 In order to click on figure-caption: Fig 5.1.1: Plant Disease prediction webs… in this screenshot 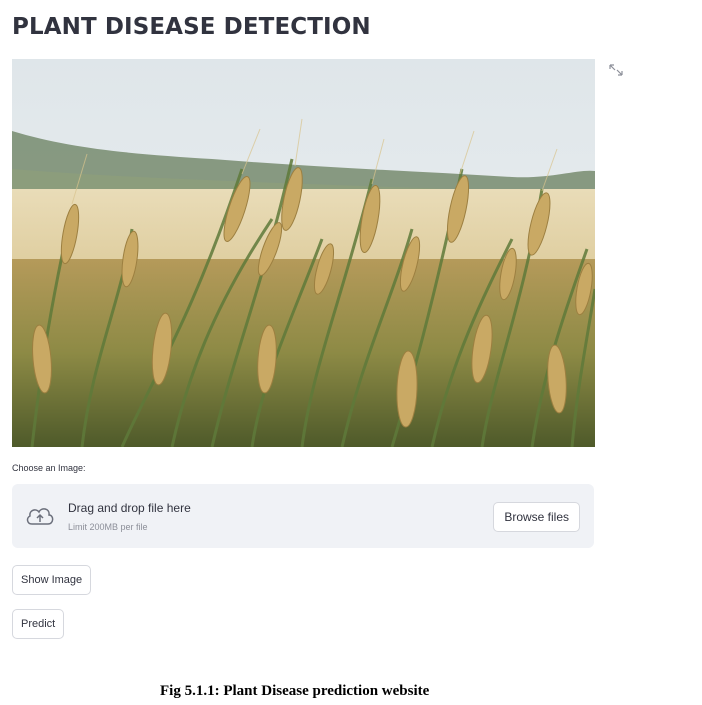, I will do `click(295, 691)`.